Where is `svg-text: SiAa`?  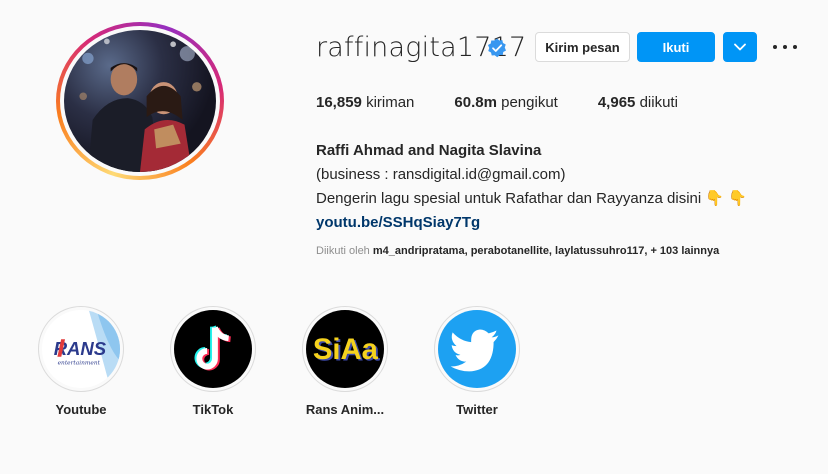
svg-text: SiAa is located at coordinates (346, 350).